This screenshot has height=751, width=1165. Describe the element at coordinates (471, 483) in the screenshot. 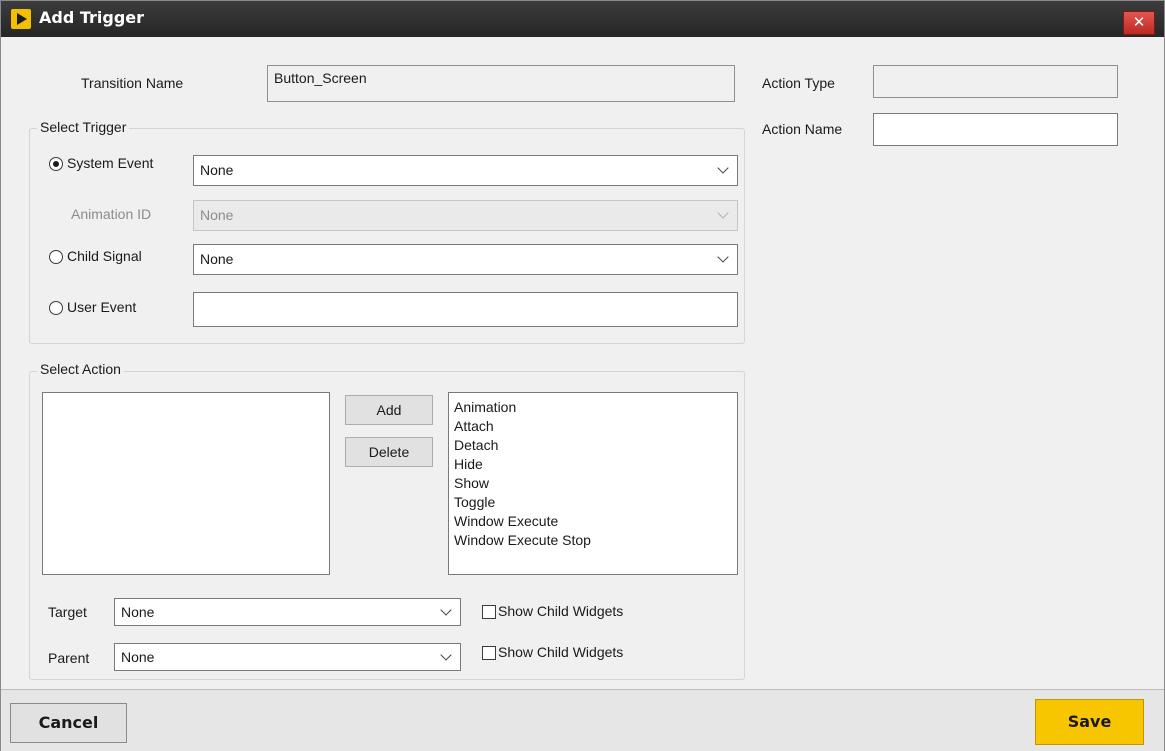

I see `list-item: Show` at that location.